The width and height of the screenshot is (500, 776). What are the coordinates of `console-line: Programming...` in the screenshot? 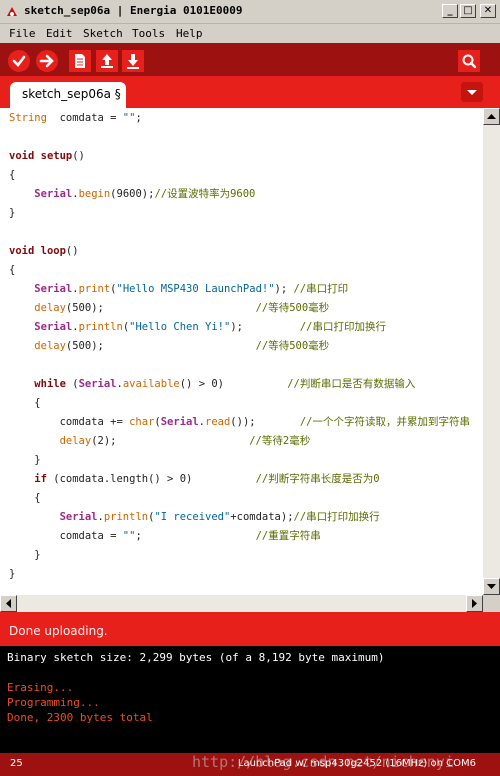 It's located at (53, 702).